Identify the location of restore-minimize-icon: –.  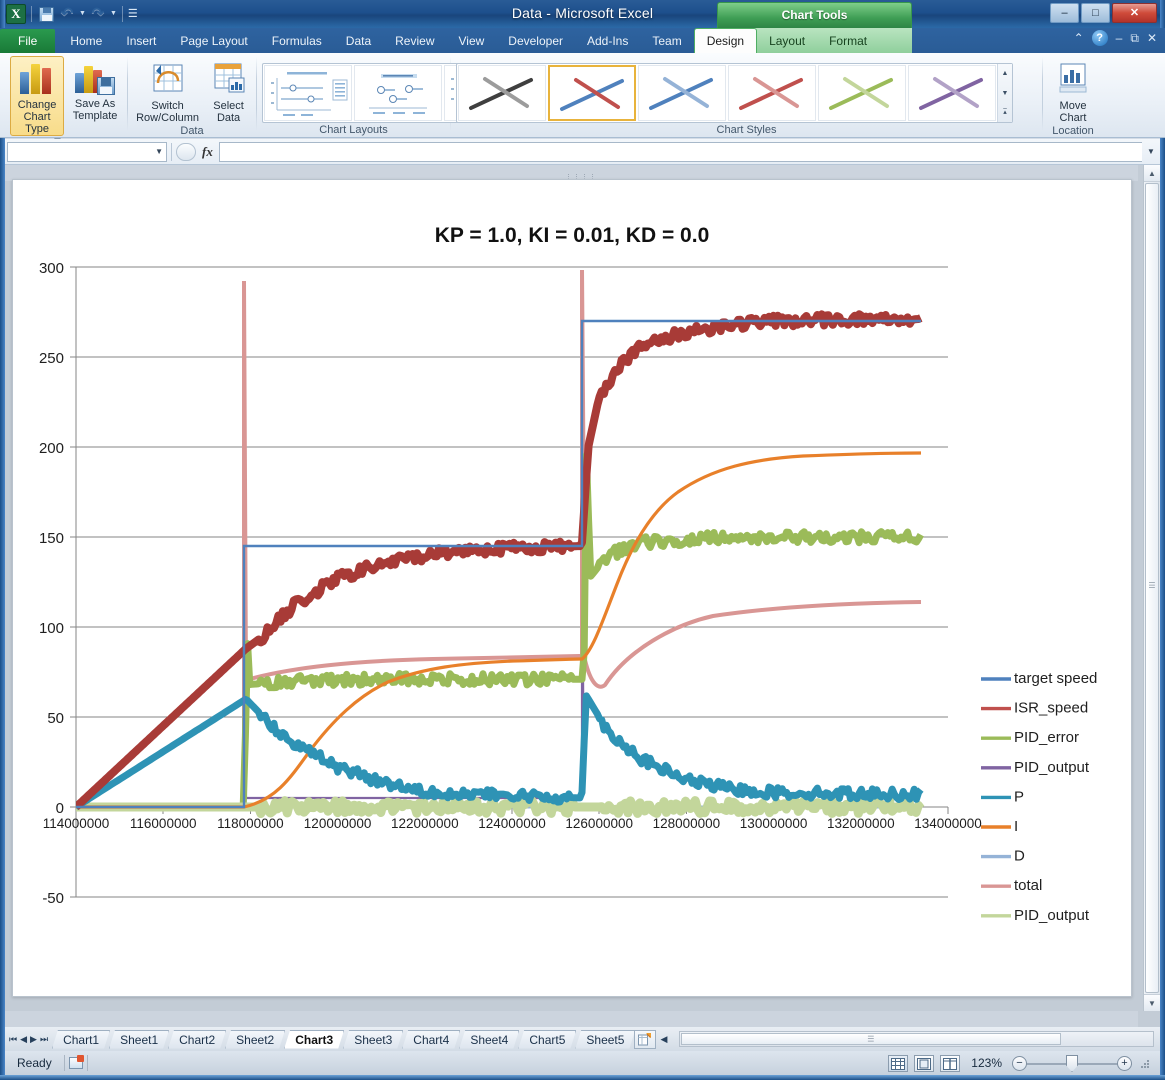
(1119, 38).